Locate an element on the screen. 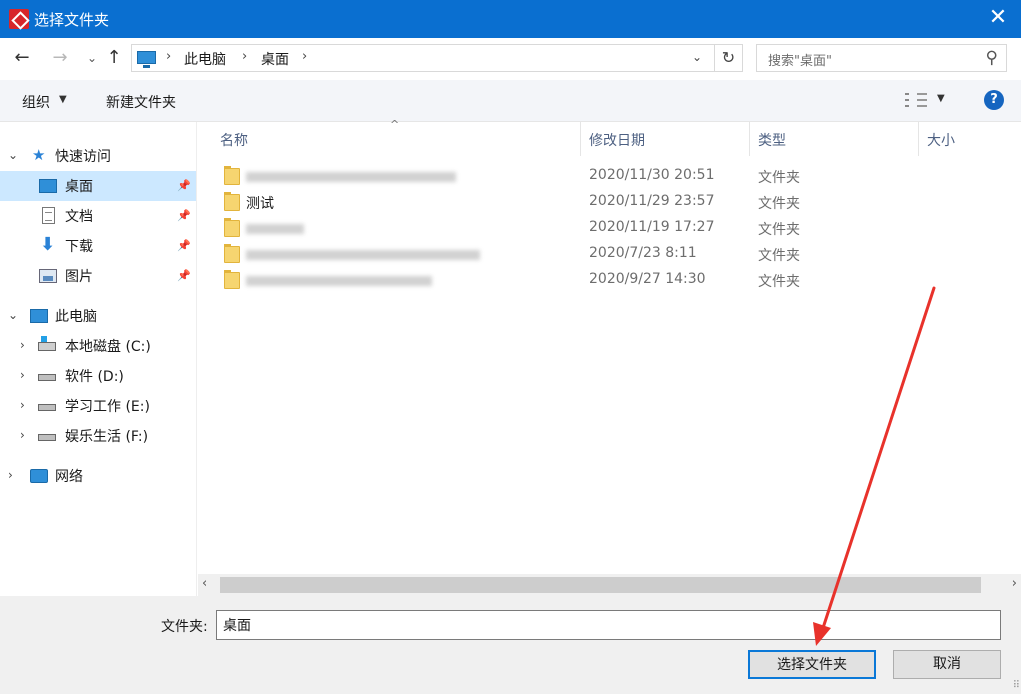 The width and height of the screenshot is (1021, 694). tree-label: 文档 is located at coordinates (79, 217).